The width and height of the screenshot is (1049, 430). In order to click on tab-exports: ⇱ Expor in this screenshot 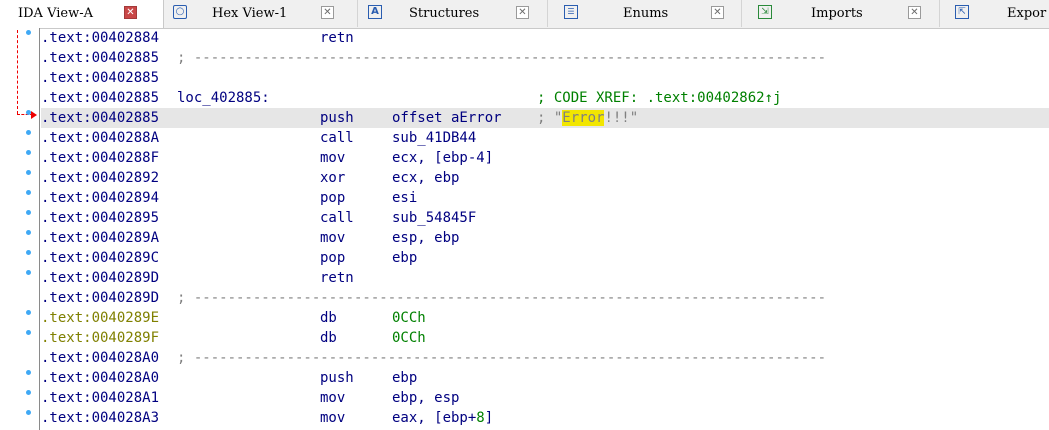, I will do `click(994, 13)`.